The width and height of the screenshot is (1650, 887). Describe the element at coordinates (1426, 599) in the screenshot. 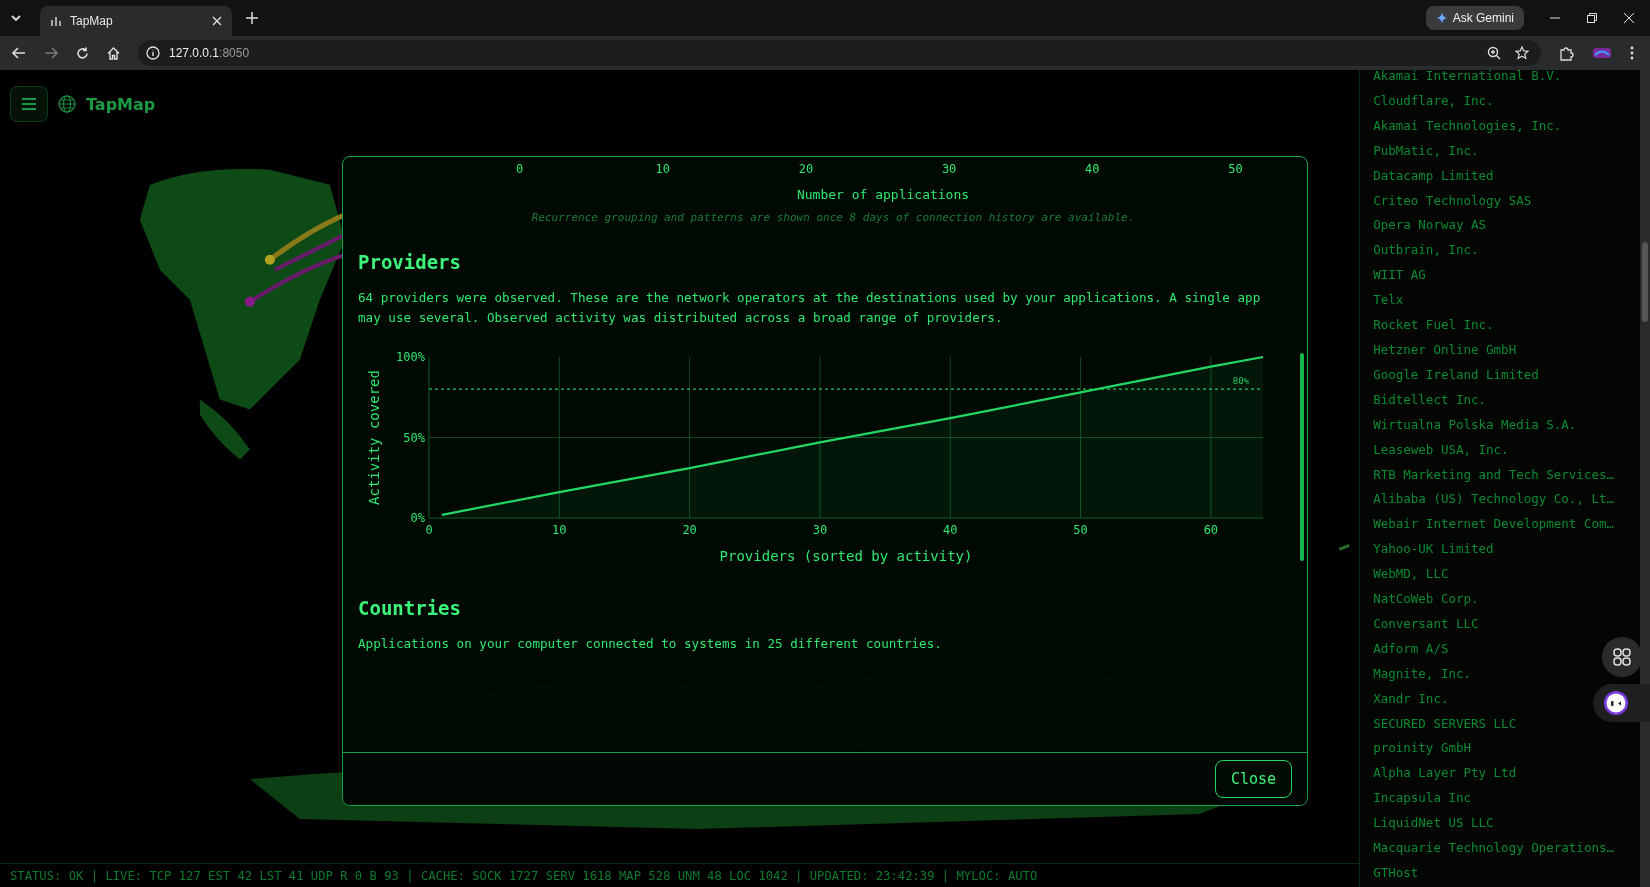

I see `provider-item: NatCoWeb Corp.` at that location.